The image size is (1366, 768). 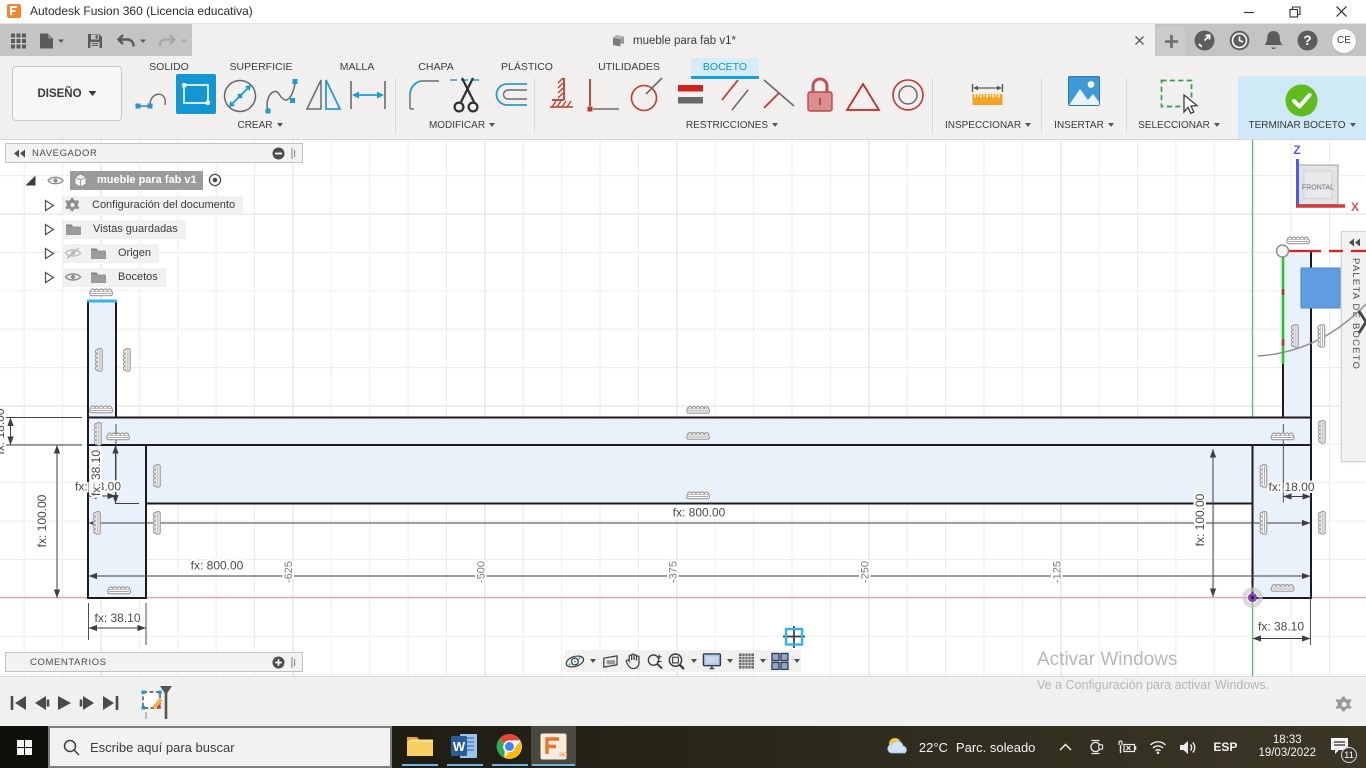 I want to click on comentarios-header: COMENTARIOS, so click(x=154, y=662).